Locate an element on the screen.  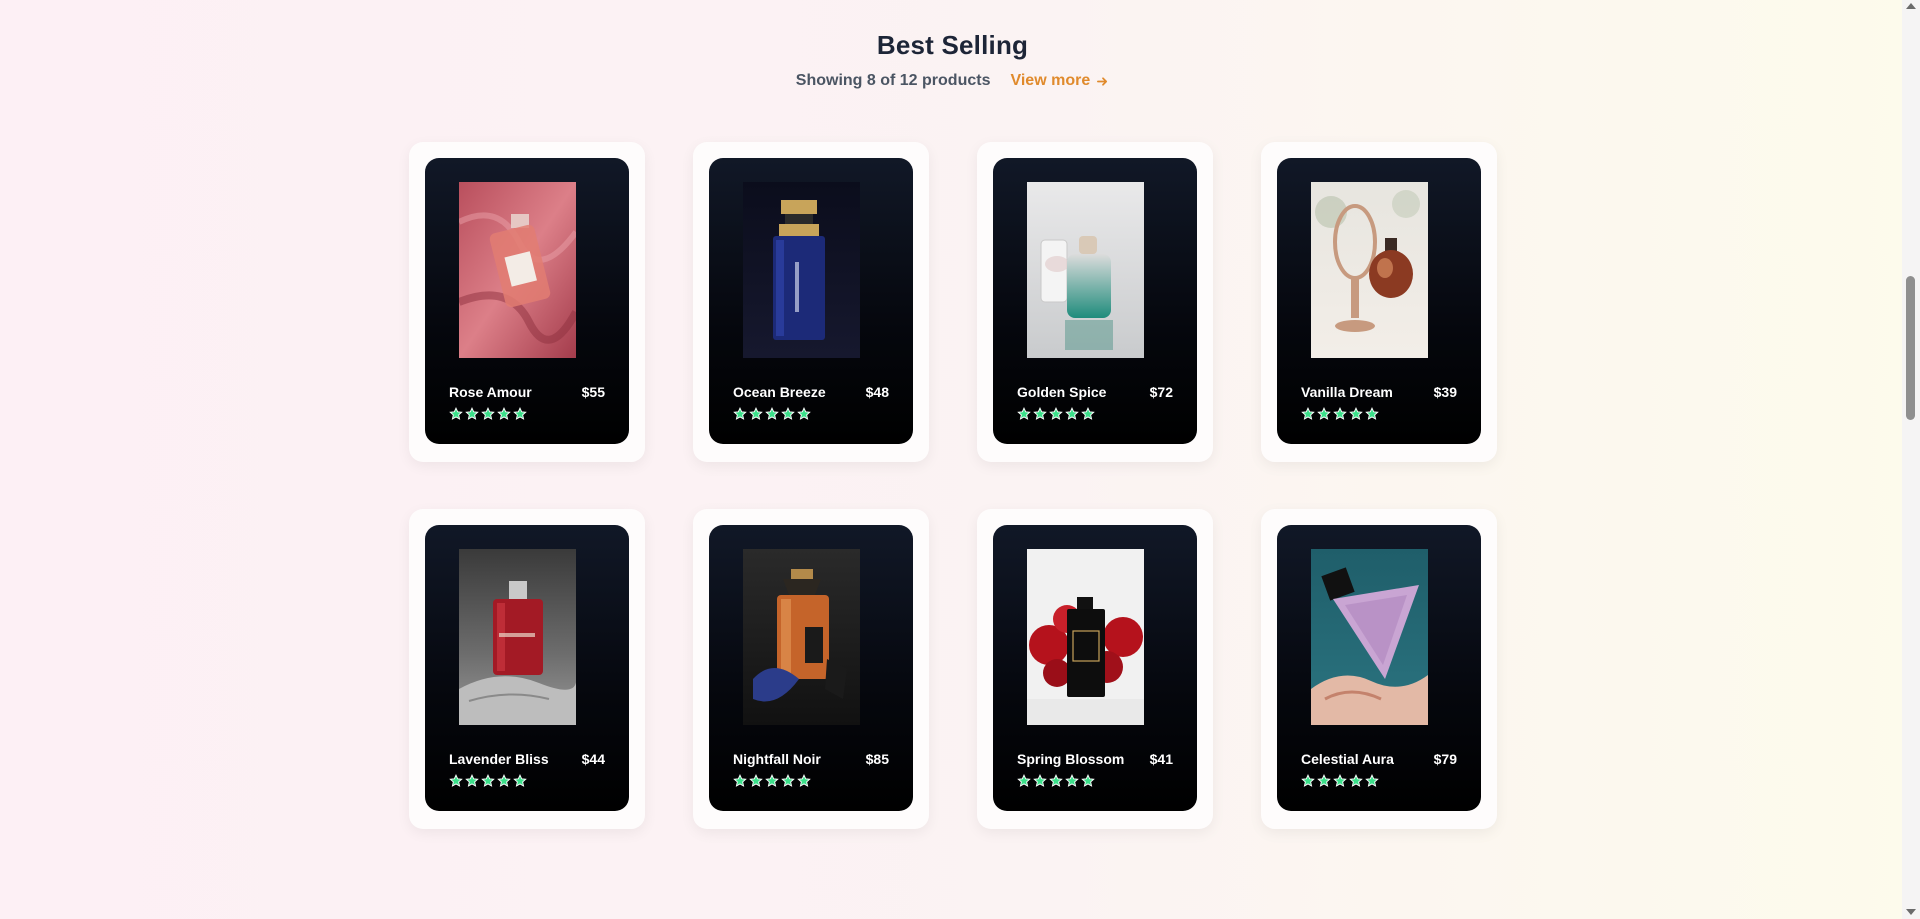
product-name: Spring Blossom is located at coordinates (1071, 759).